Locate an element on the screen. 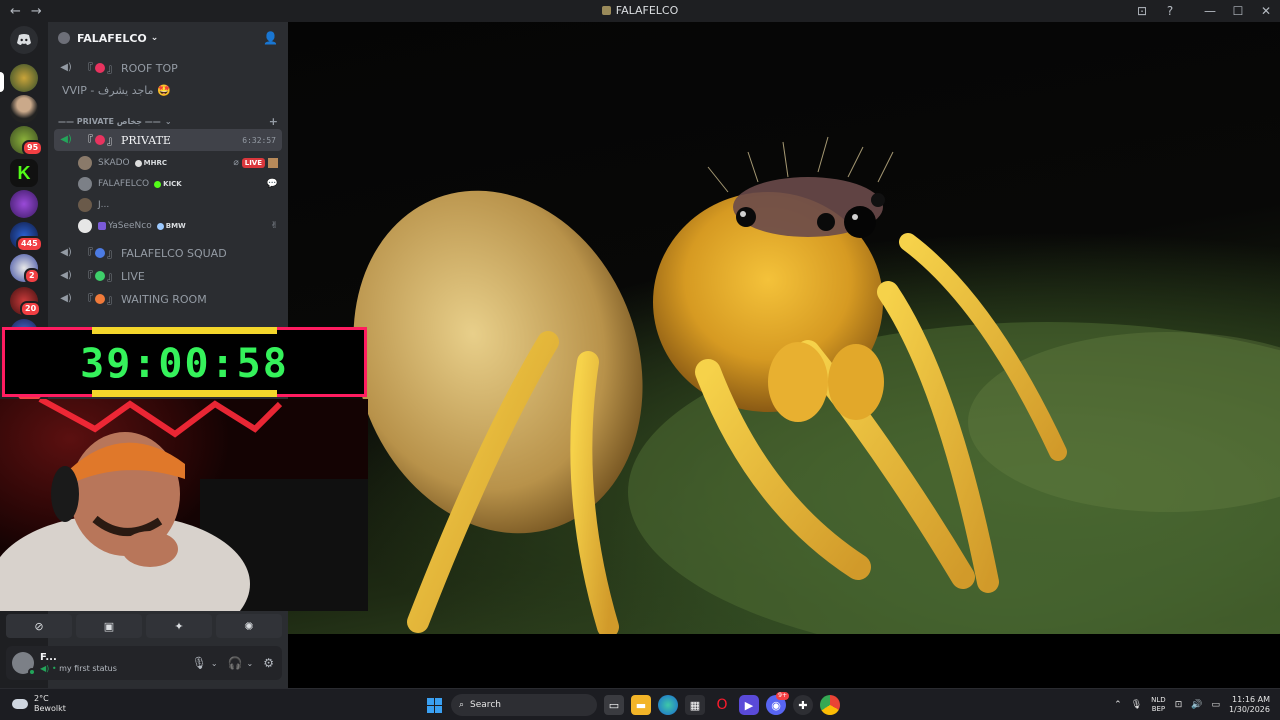 This screenshot has width=1280, height=720. guild-header: FALAFELCO ⌄ 👤 is located at coordinates (168, 38).